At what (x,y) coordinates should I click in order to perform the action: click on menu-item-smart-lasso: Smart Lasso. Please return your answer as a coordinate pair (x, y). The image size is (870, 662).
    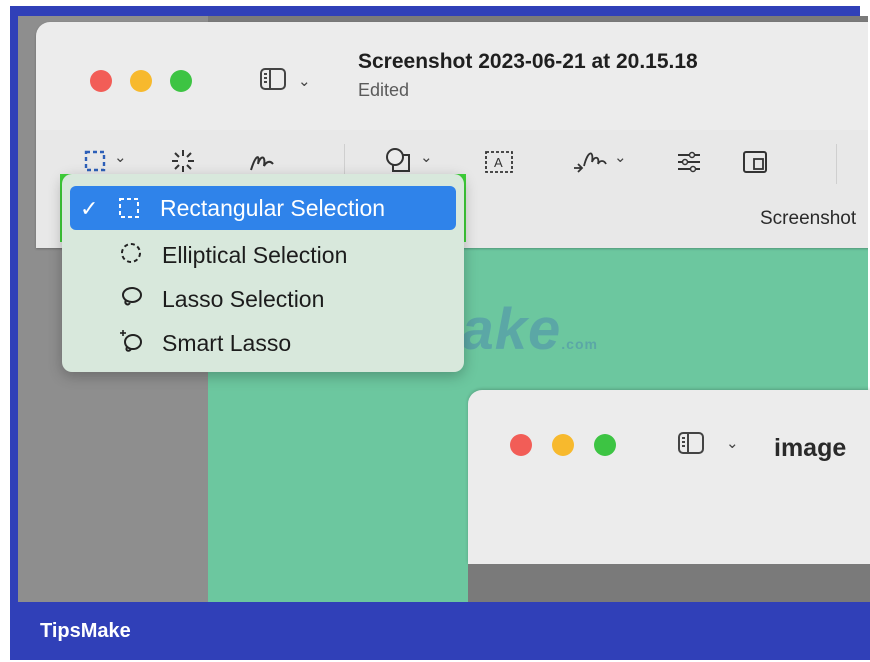
    Looking at the image, I should click on (263, 342).